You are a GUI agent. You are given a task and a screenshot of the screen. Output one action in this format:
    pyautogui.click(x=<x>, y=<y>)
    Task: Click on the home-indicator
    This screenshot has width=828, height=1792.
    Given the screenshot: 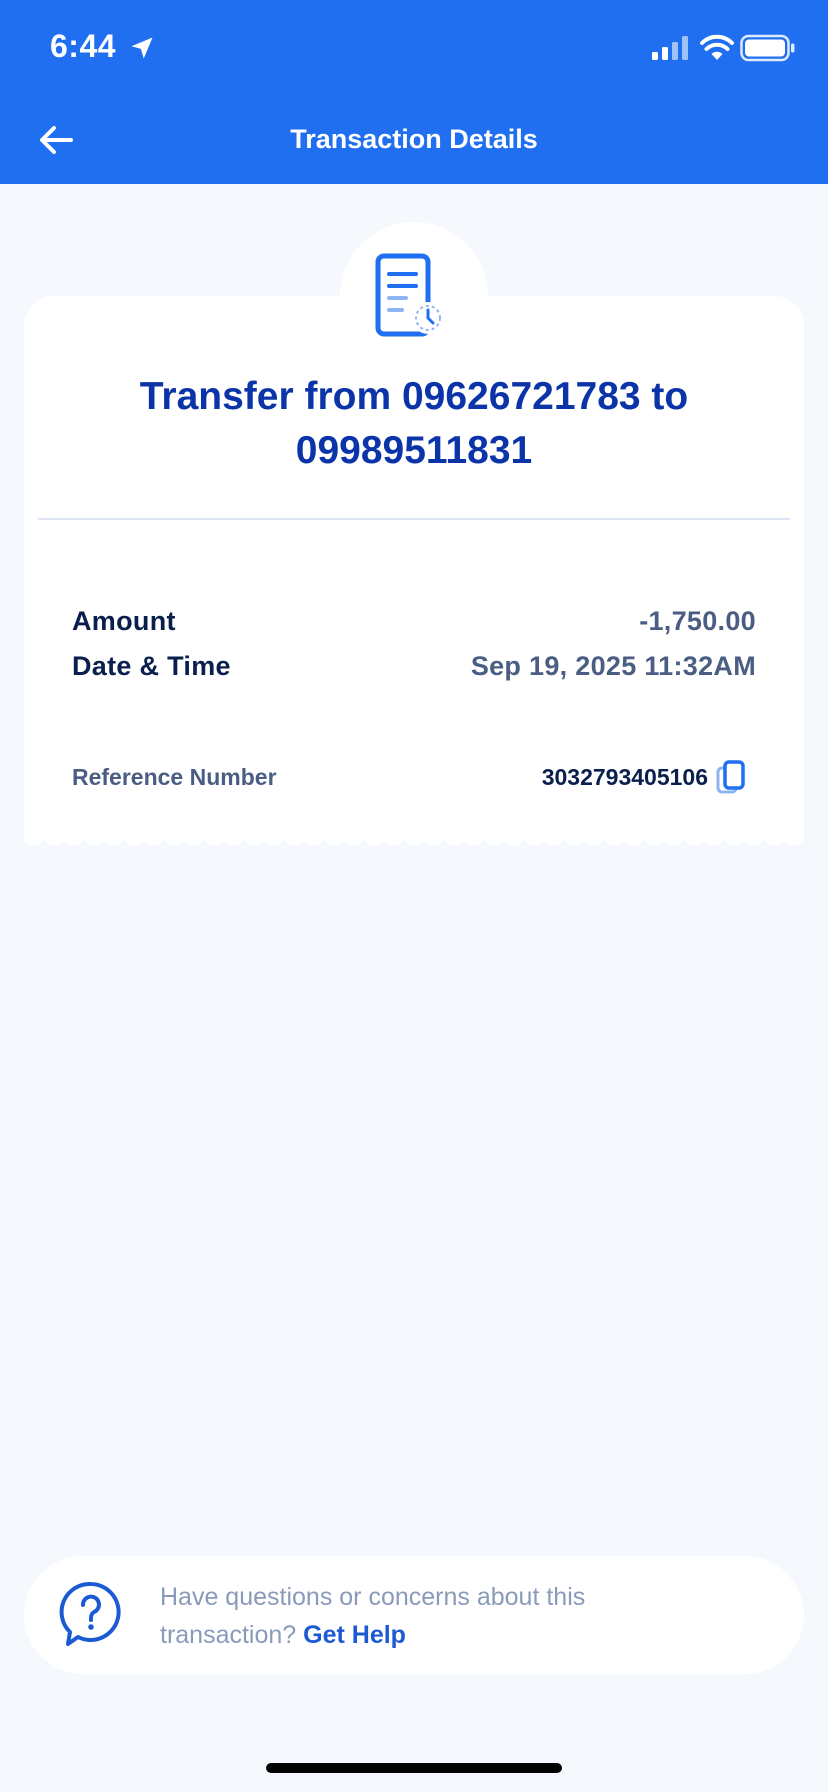 What is the action you would take?
    pyautogui.click(x=414, y=1768)
    